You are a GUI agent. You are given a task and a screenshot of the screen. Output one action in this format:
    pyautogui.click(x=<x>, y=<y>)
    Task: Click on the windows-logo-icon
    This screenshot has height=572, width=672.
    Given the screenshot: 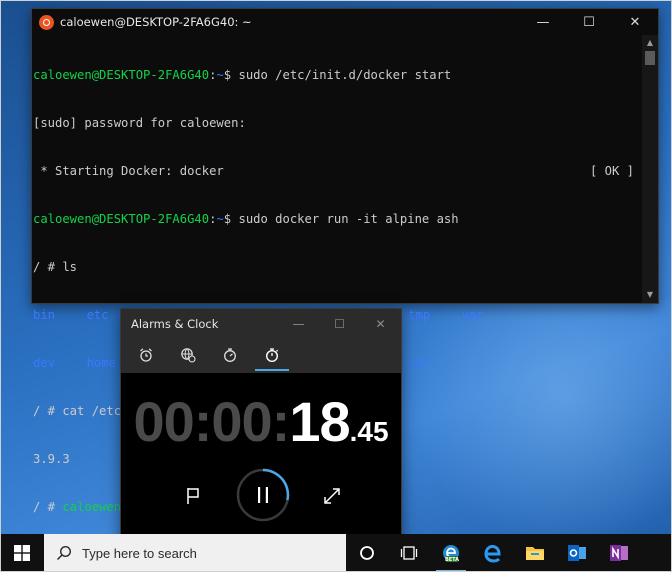 What is the action you would take?
    pyautogui.click(x=22, y=553)
    